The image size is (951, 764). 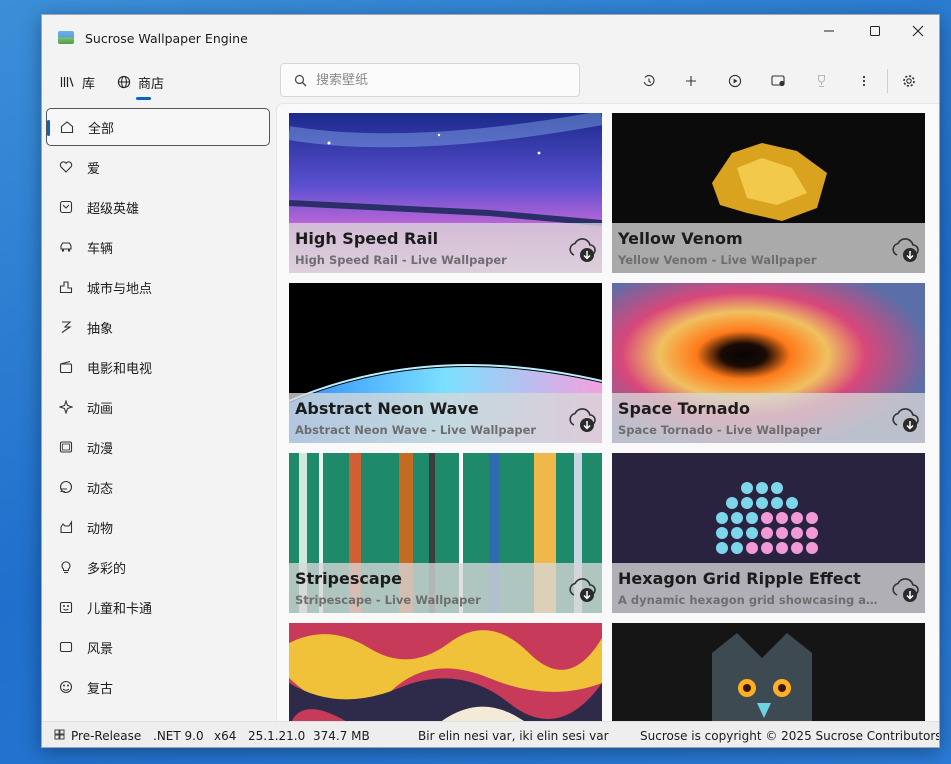 I want to click on add-button, so click(x=691, y=81).